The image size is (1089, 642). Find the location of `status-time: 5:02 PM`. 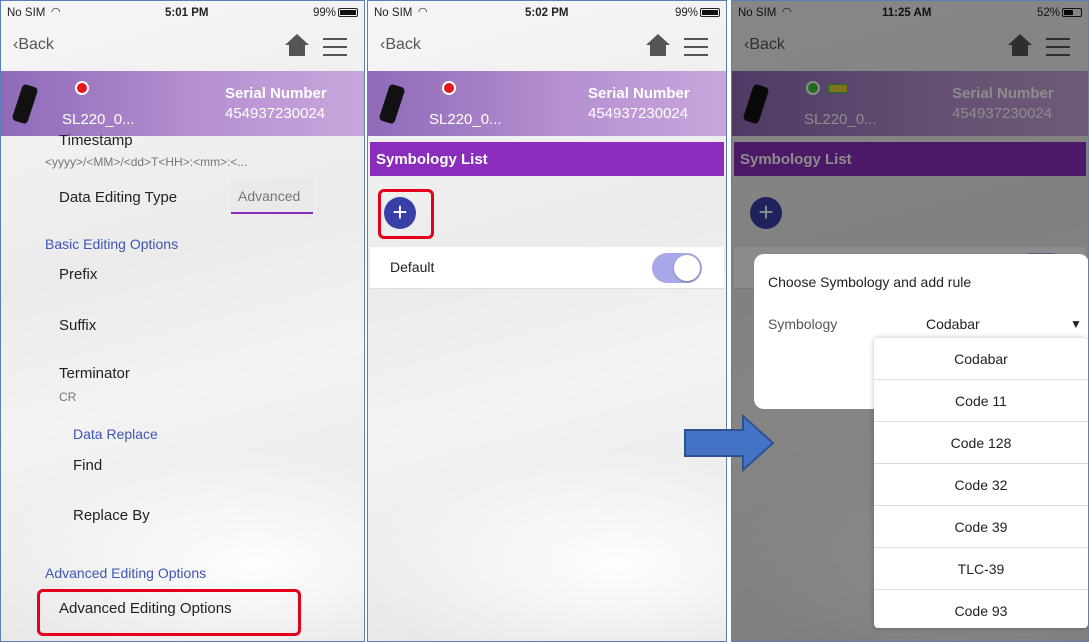

status-time: 5:02 PM is located at coordinates (547, 13).